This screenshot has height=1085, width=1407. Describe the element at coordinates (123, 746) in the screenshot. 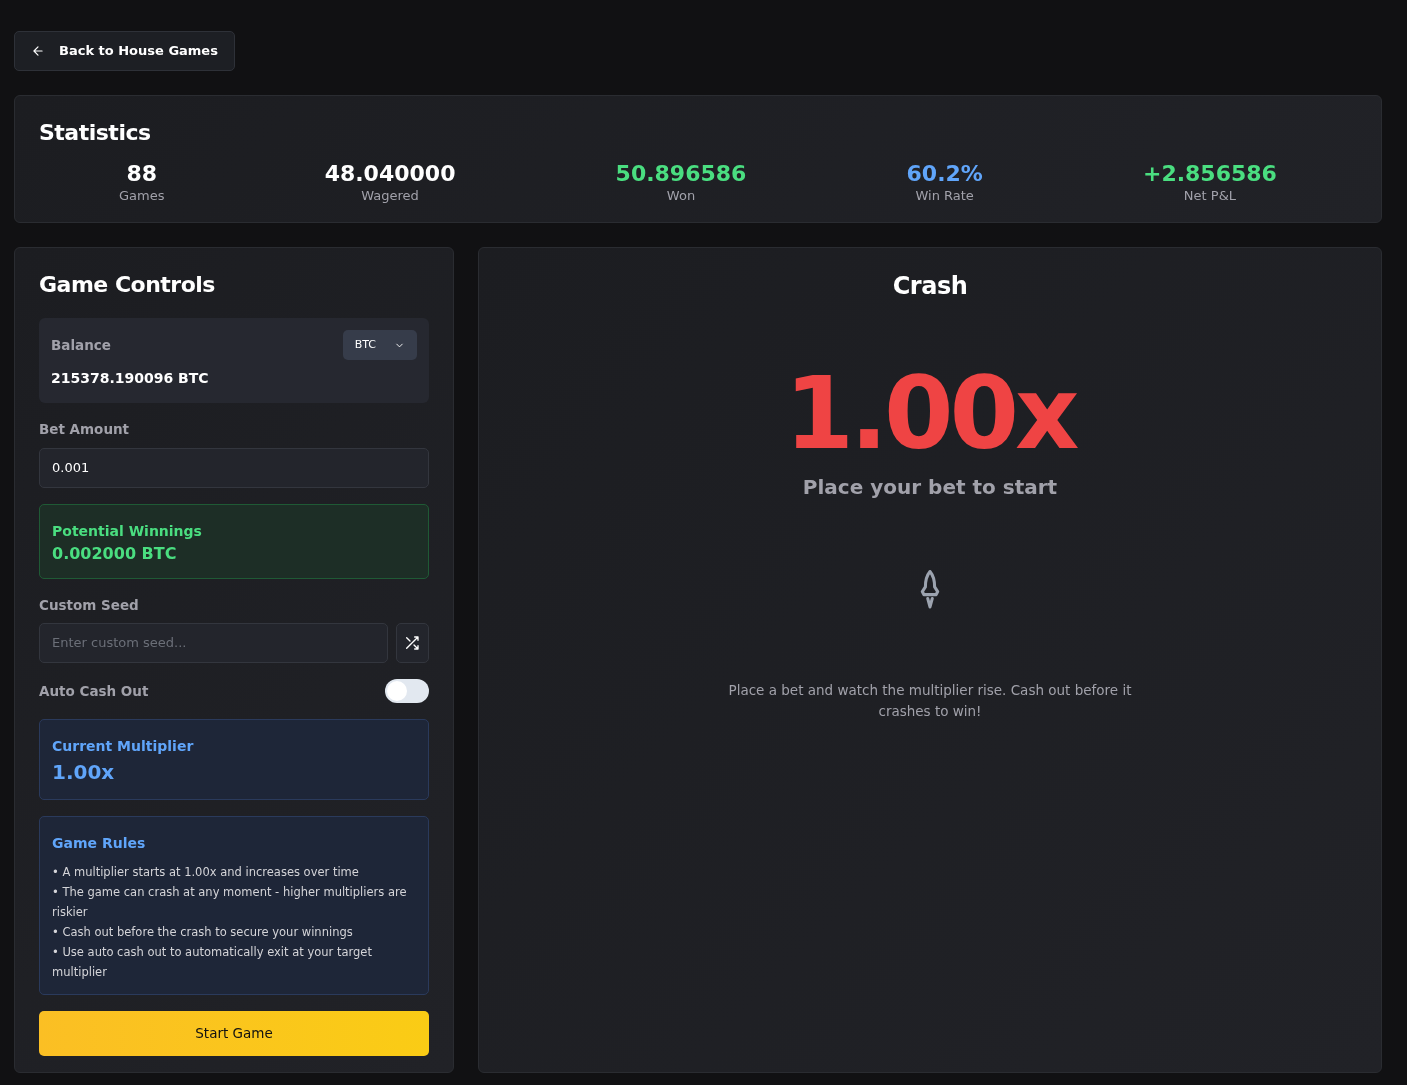

I see `multiplier-label: Current Multiplier` at that location.